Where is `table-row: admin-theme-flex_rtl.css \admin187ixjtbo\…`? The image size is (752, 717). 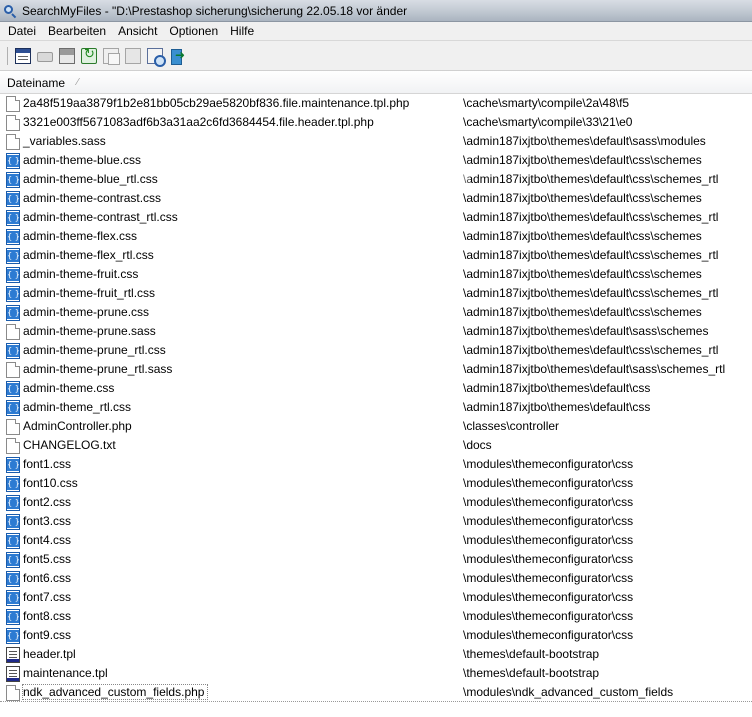 table-row: admin-theme-flex_rtl.css \admin187ixjtbo\… is located at coordinates (376, 255).